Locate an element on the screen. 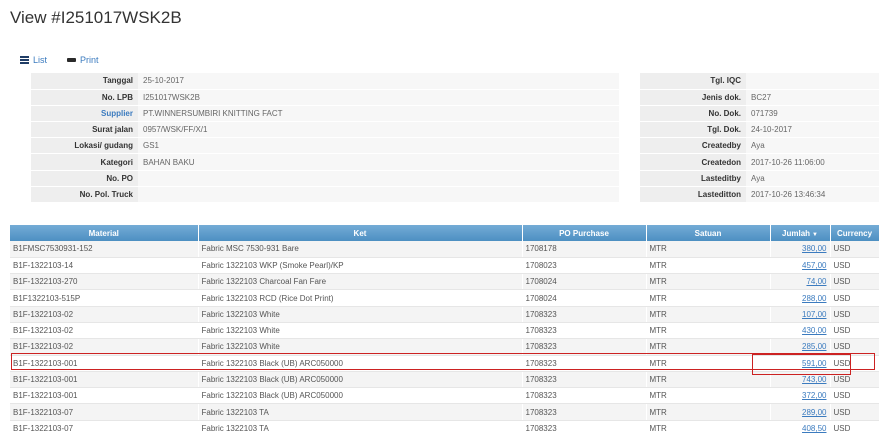  detail-row-no-lpb: No. LPB I251017WSK2B is located at coordinates (325, 97).